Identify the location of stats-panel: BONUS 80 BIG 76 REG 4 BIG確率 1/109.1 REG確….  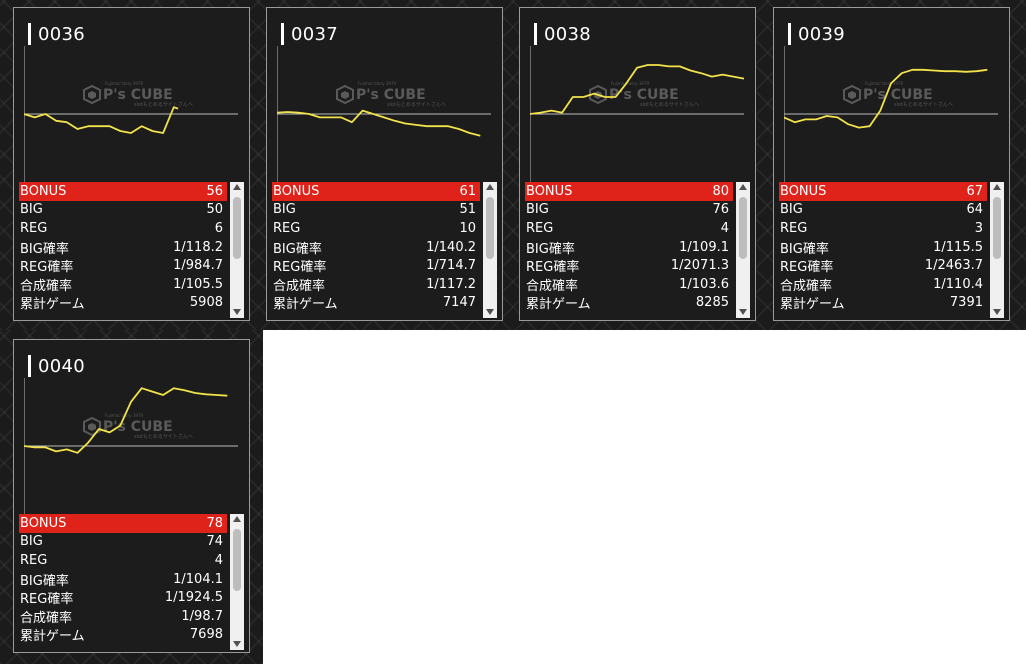
(637, 250).